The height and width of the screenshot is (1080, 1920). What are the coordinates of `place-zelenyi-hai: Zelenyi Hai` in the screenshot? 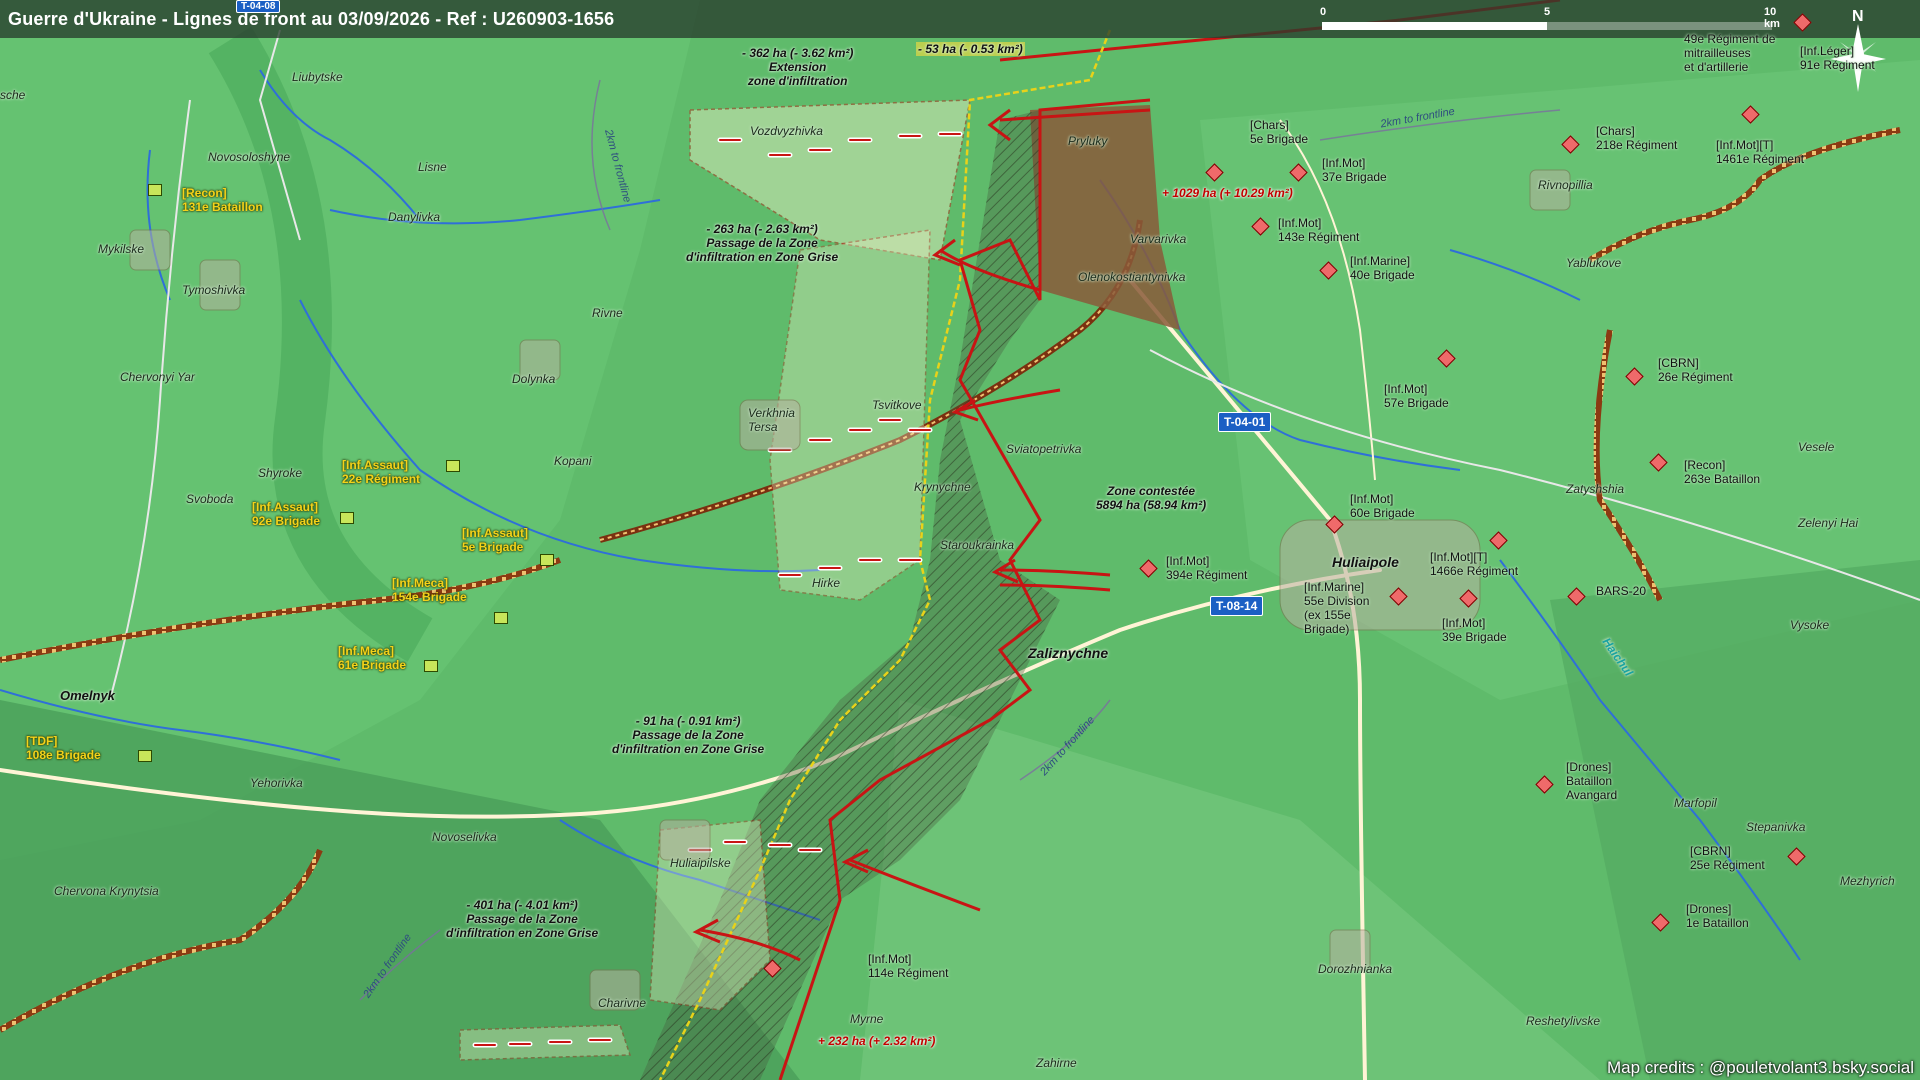 It's located at (1828, 523).